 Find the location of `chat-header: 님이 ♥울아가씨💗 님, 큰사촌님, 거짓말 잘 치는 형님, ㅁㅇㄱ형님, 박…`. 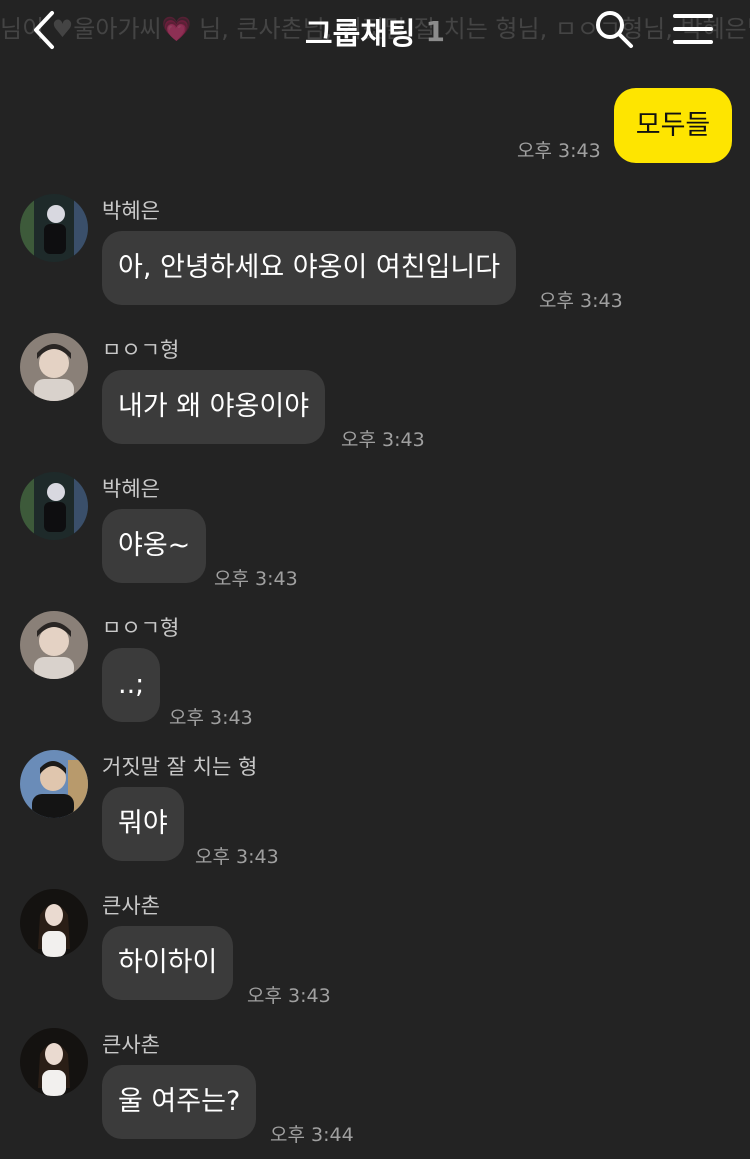

chat-header: 님이 ♥울아가씨💗 님, 큰사촌님, 거짓말 잘 치는 형님, ㅁㅇㄱ형님, 박… is located at coordinates (375, 30).